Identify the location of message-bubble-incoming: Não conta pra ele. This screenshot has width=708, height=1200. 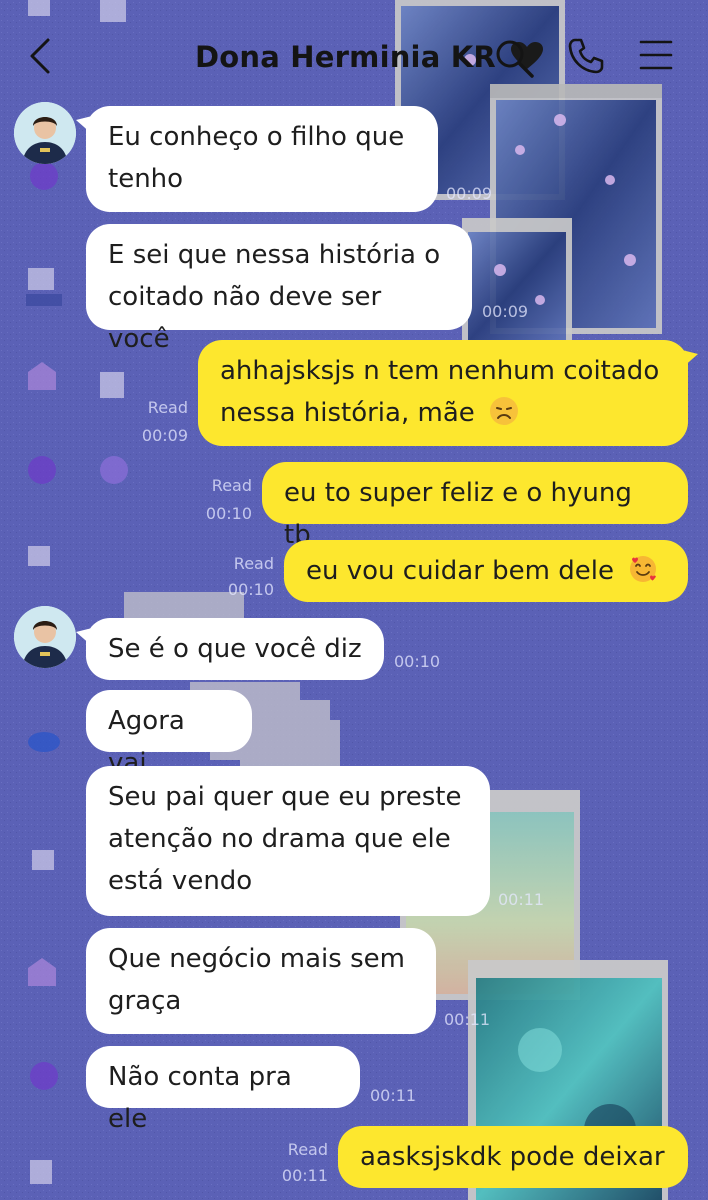
(223, 1090).